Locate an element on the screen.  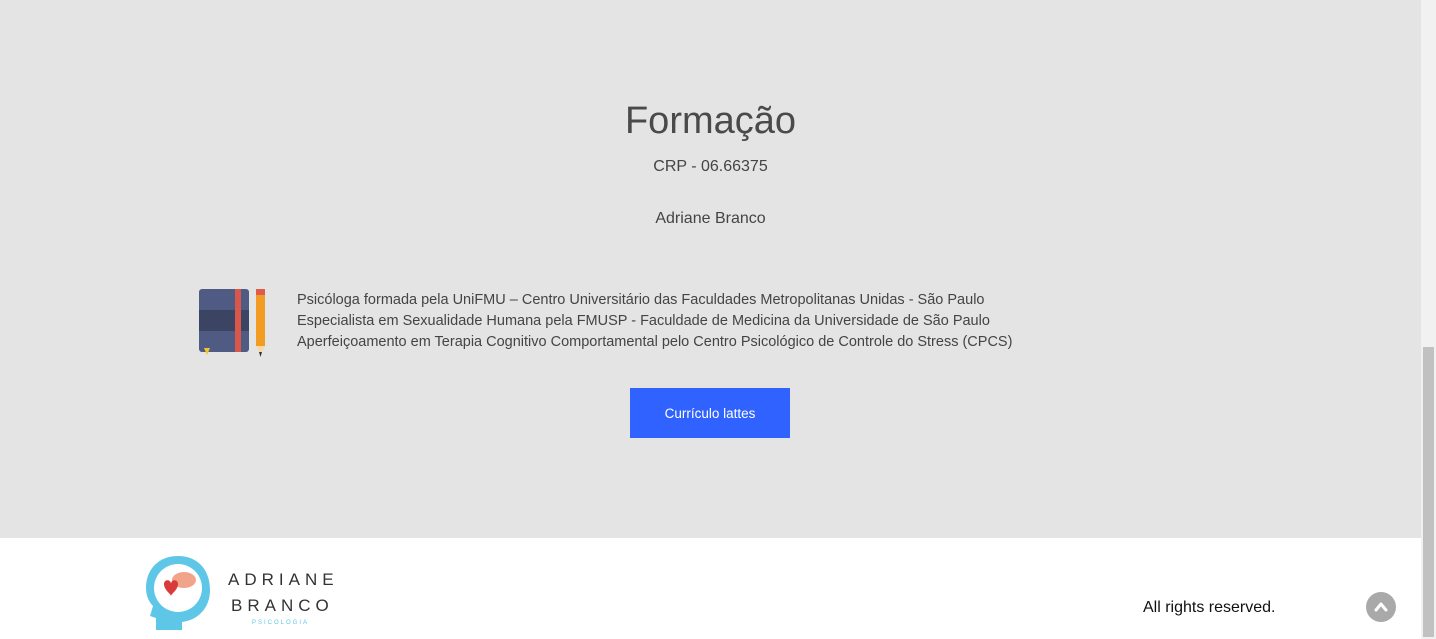
logo-text-last: BRANCO is located at coordinates (282, 605).